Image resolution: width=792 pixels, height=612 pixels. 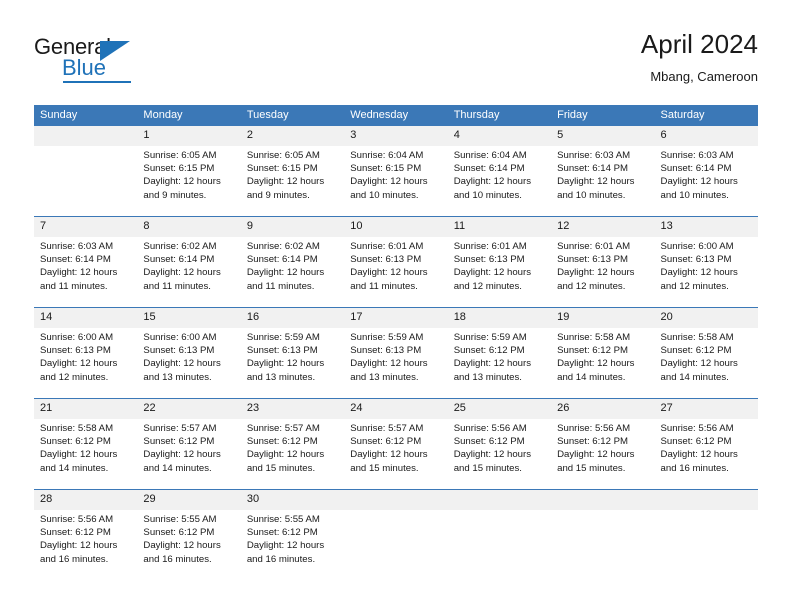 I want to click on sunrise-text: Sunrise: 5:55 AM, so click(x=180, y=519).